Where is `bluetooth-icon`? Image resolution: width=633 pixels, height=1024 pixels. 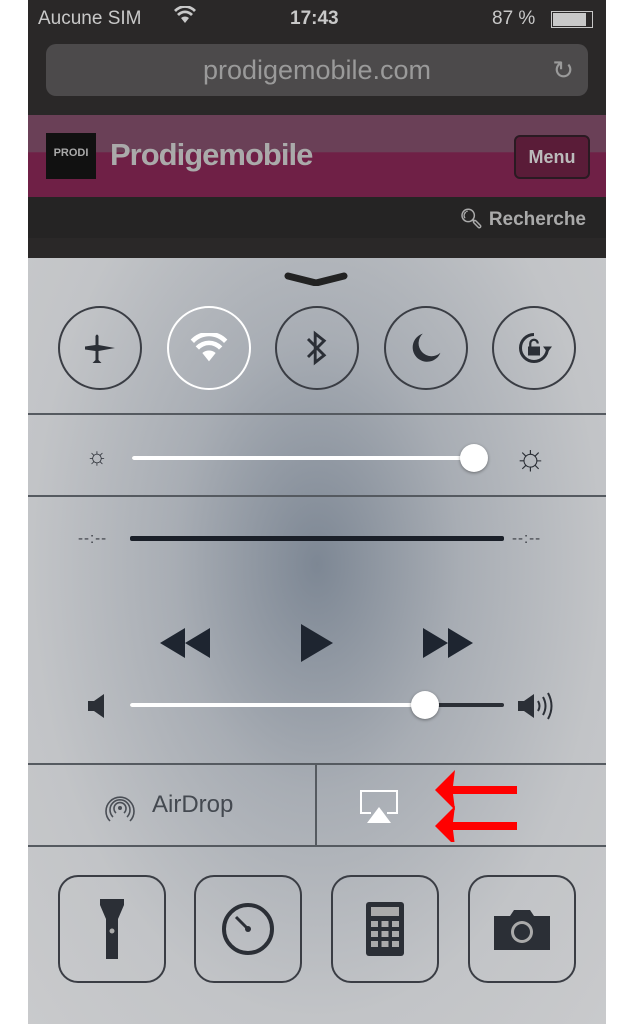 bluetooth-icon is located at coordinates (316, 348).